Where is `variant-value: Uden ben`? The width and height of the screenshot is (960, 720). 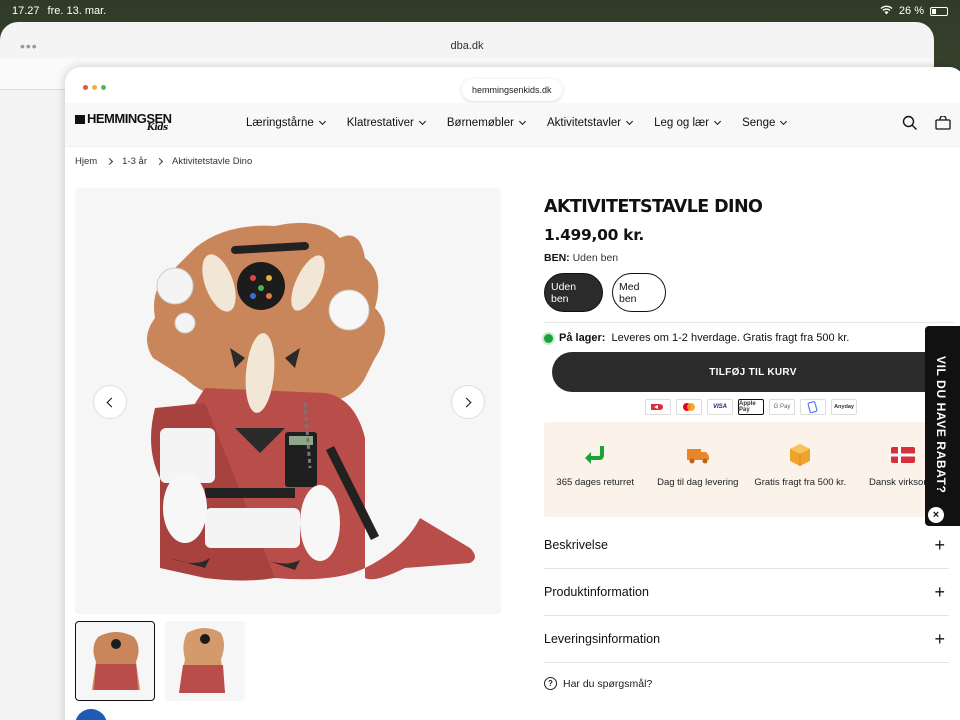 variant-value: Uden ben is located at coordinates (595, 258).